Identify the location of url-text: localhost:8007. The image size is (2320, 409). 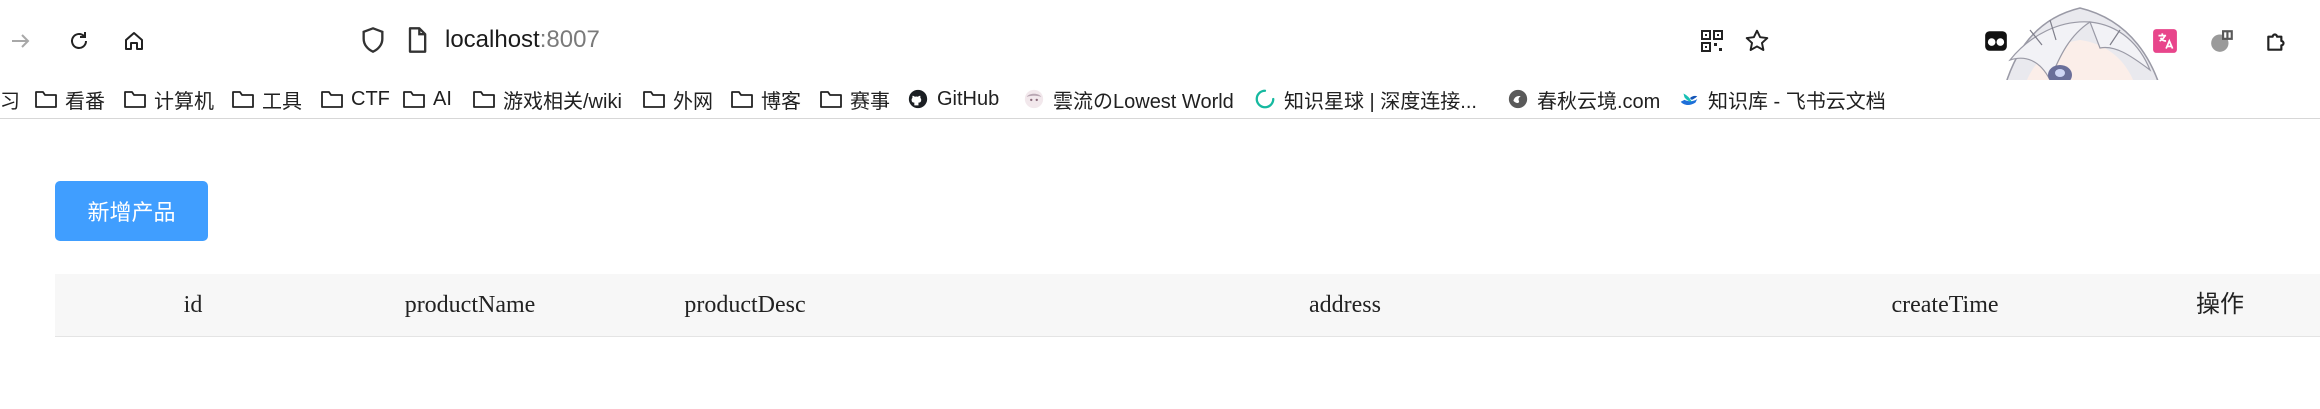
(522, 40).